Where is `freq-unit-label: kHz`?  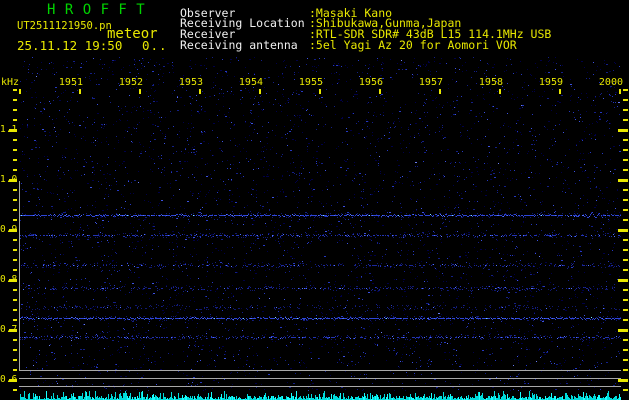
freq-unit-label: kHz is located at coordinates (10, 82).